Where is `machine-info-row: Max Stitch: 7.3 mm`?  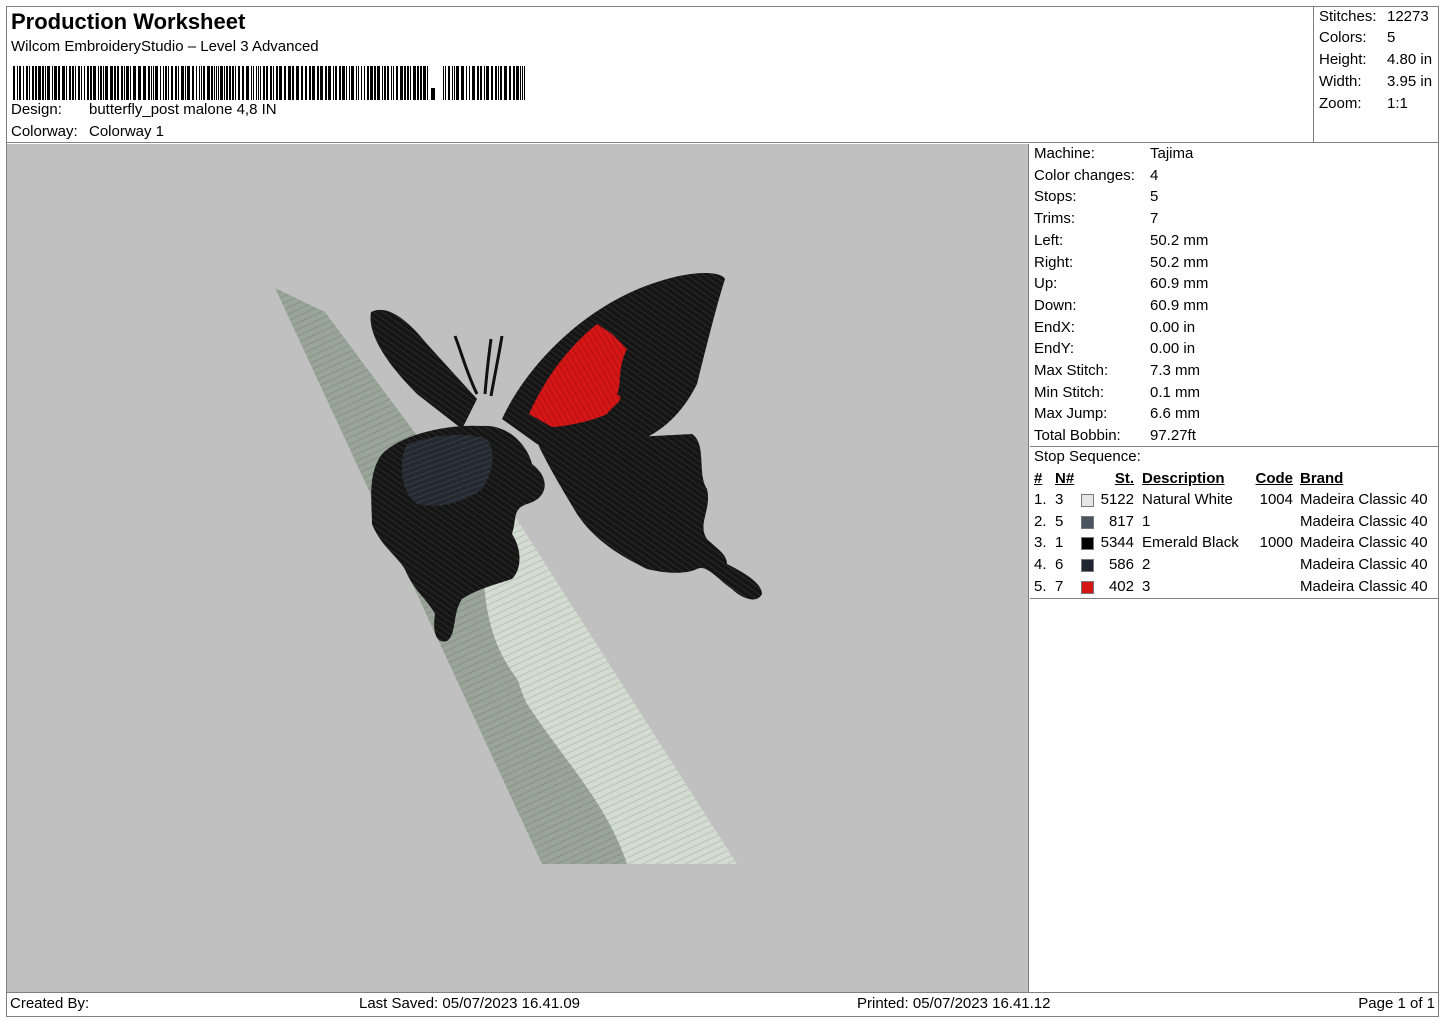 machine-info-row: Max Stitch: 7.3 mm is located at coordinates (1117, 370).